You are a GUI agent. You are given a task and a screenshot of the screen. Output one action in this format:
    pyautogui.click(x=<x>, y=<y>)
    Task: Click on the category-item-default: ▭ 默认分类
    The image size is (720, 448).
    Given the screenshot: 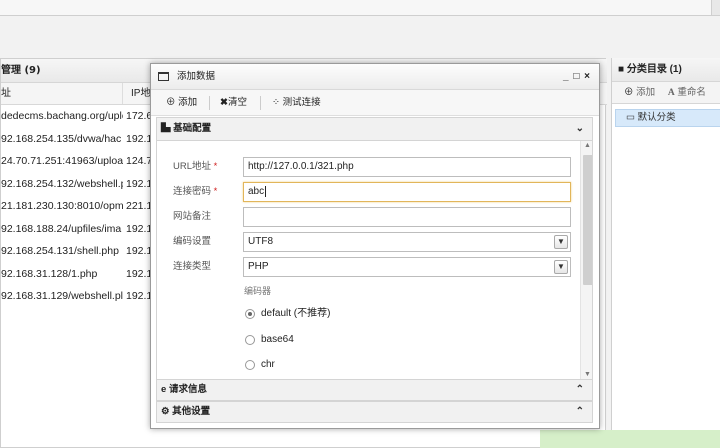 What is the action you would take?
    pyautogui.click(x=667, y=118)
    